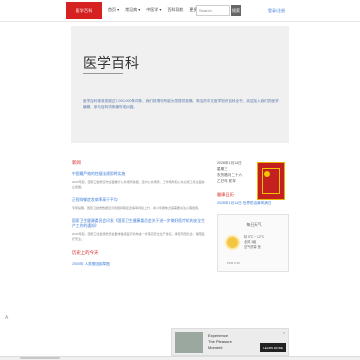  I want to click on sun-icon, so click(232, 242).